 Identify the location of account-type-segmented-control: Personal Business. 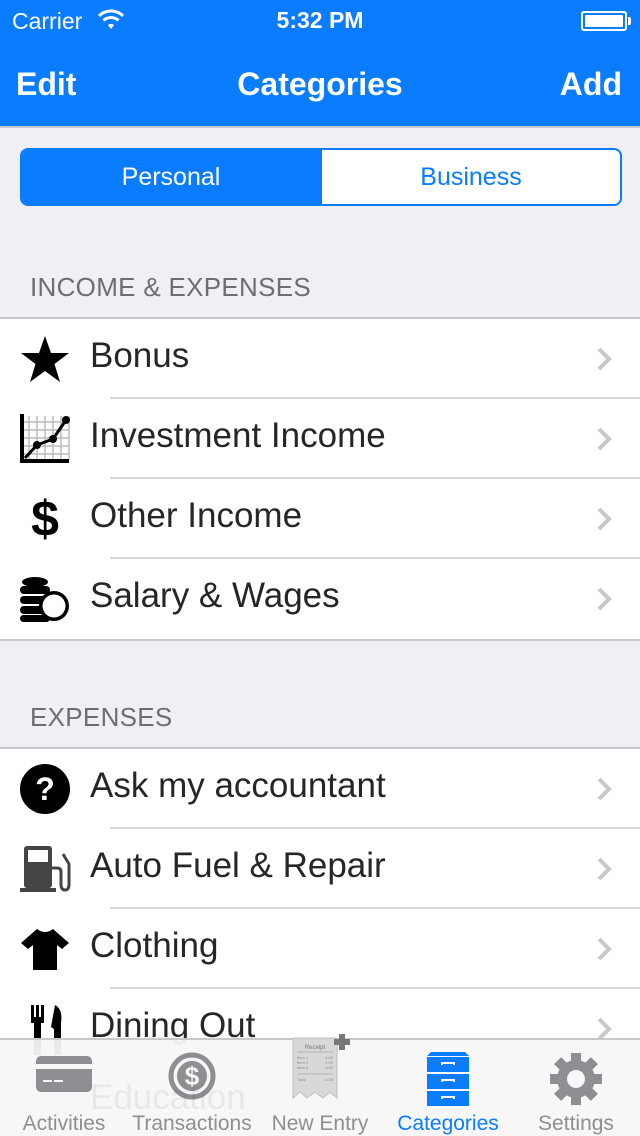
(321, 177).